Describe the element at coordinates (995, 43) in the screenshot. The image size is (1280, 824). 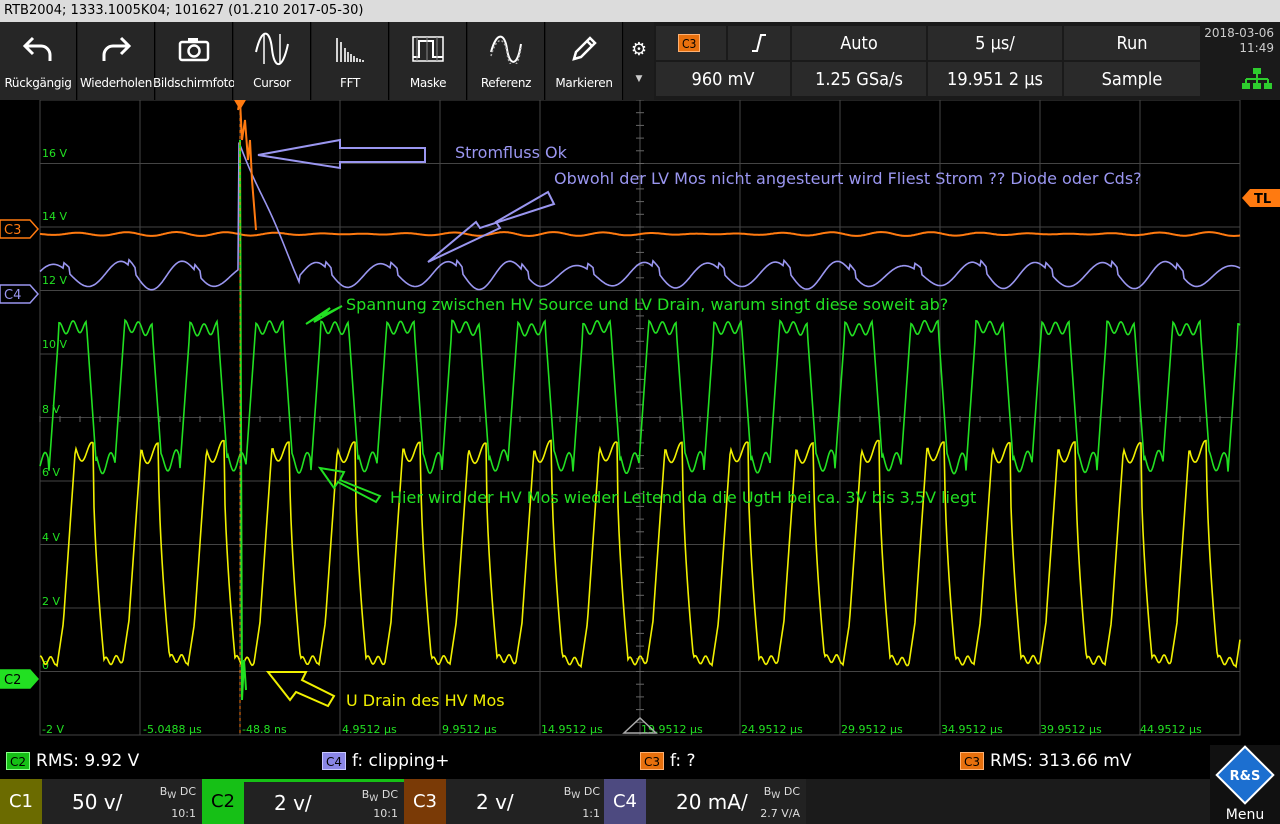
I see `timebase-scale: 5 µs/` at that location.